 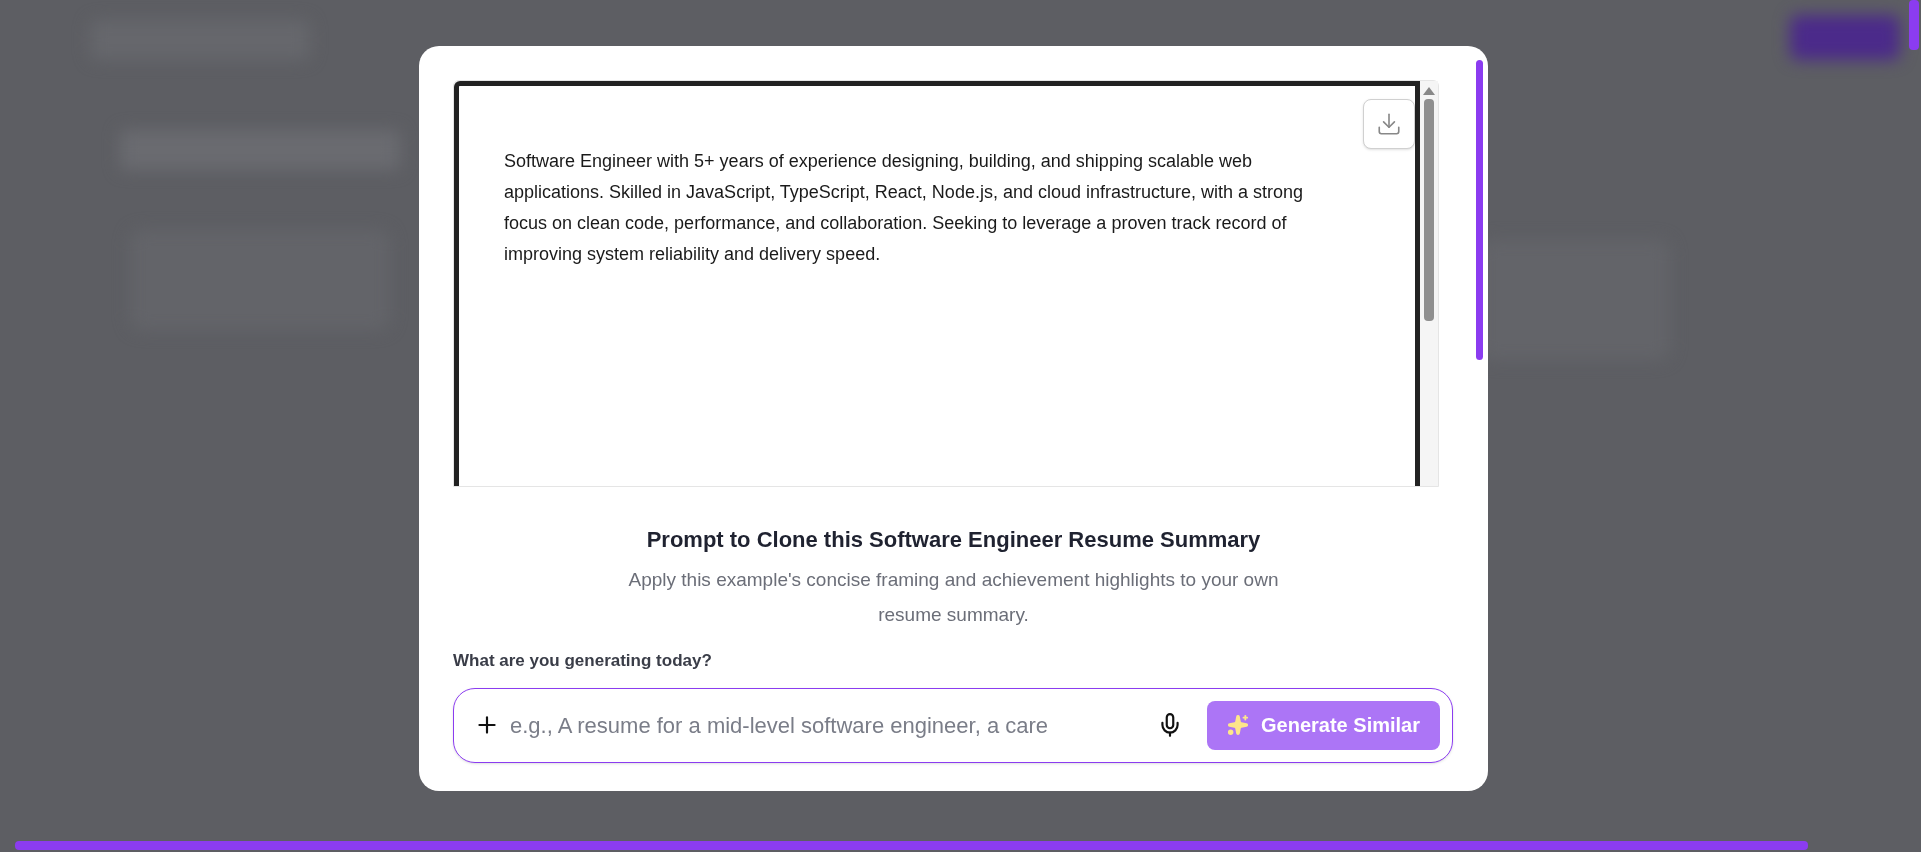 I want to click on prompt-label: What are you generating today?, so click(x=583, y=661).